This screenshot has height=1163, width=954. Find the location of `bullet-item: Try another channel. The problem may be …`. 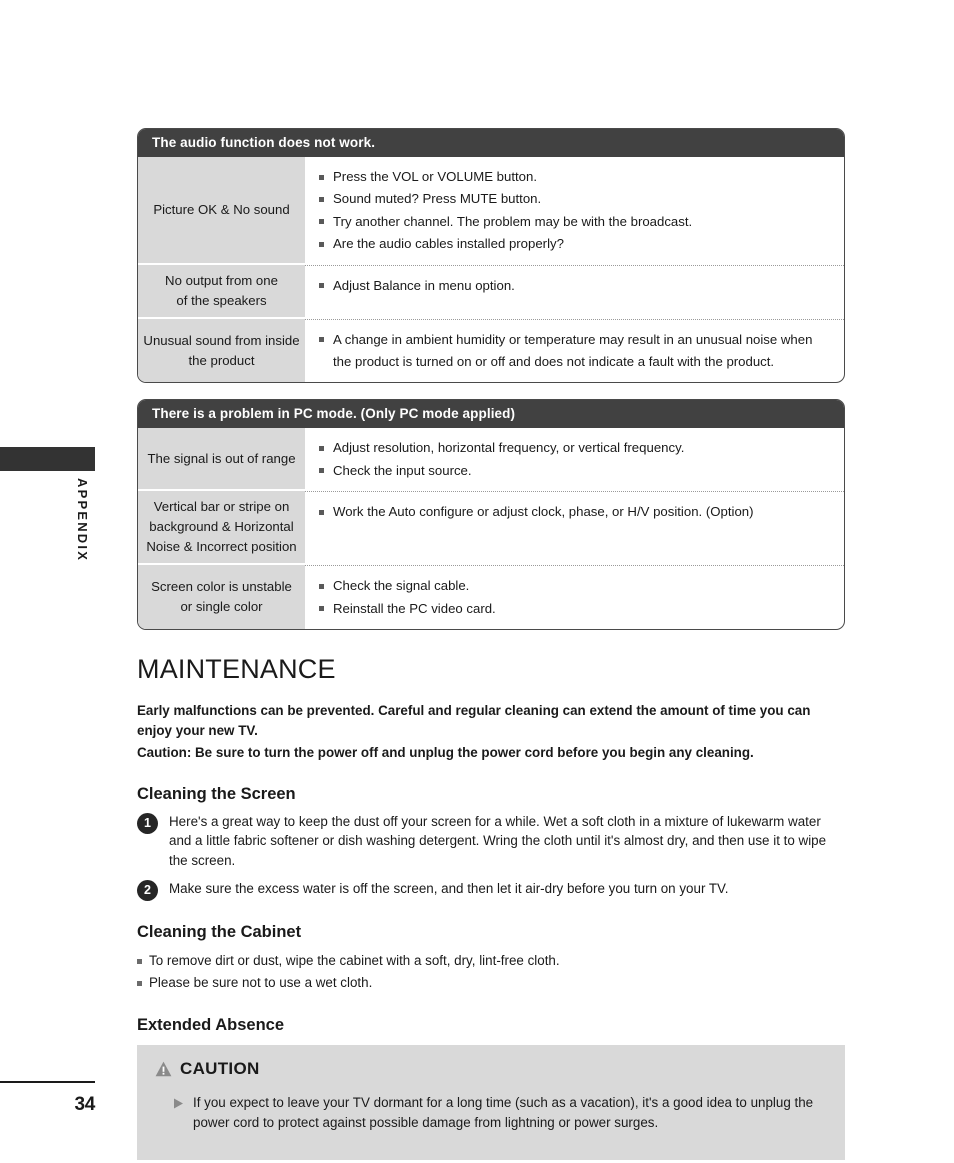

bullet-item: Try another channel. The problem may be … is located at coordinates (576, 222).